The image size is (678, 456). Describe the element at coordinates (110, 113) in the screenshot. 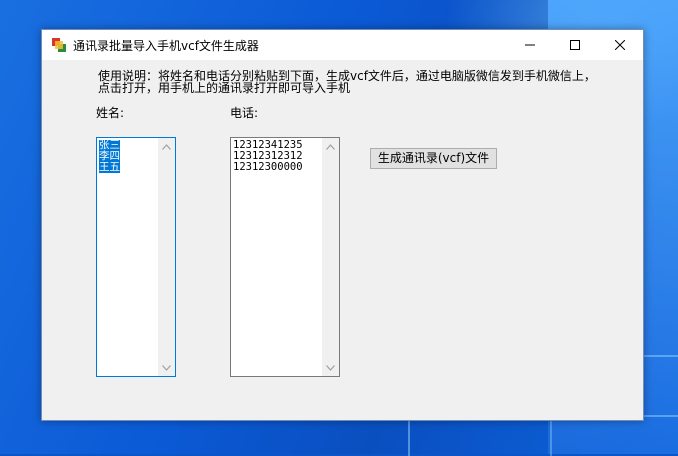

I see `name-label: 姓名:` at that location.